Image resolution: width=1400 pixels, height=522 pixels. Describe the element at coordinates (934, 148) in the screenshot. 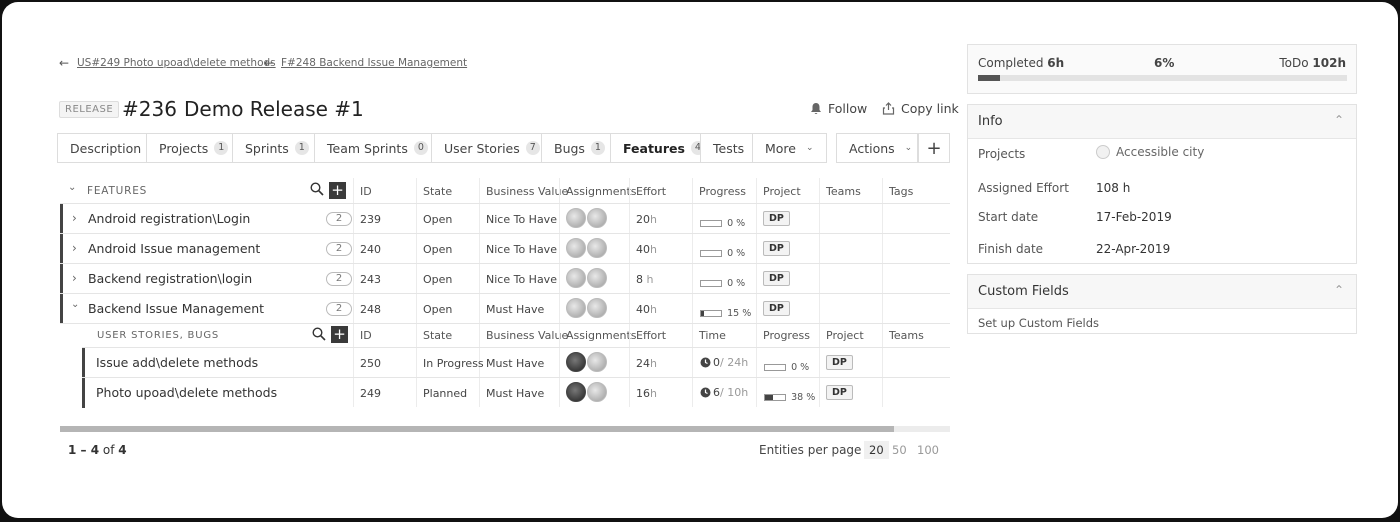

I see `add-tab-button: +` at that location.